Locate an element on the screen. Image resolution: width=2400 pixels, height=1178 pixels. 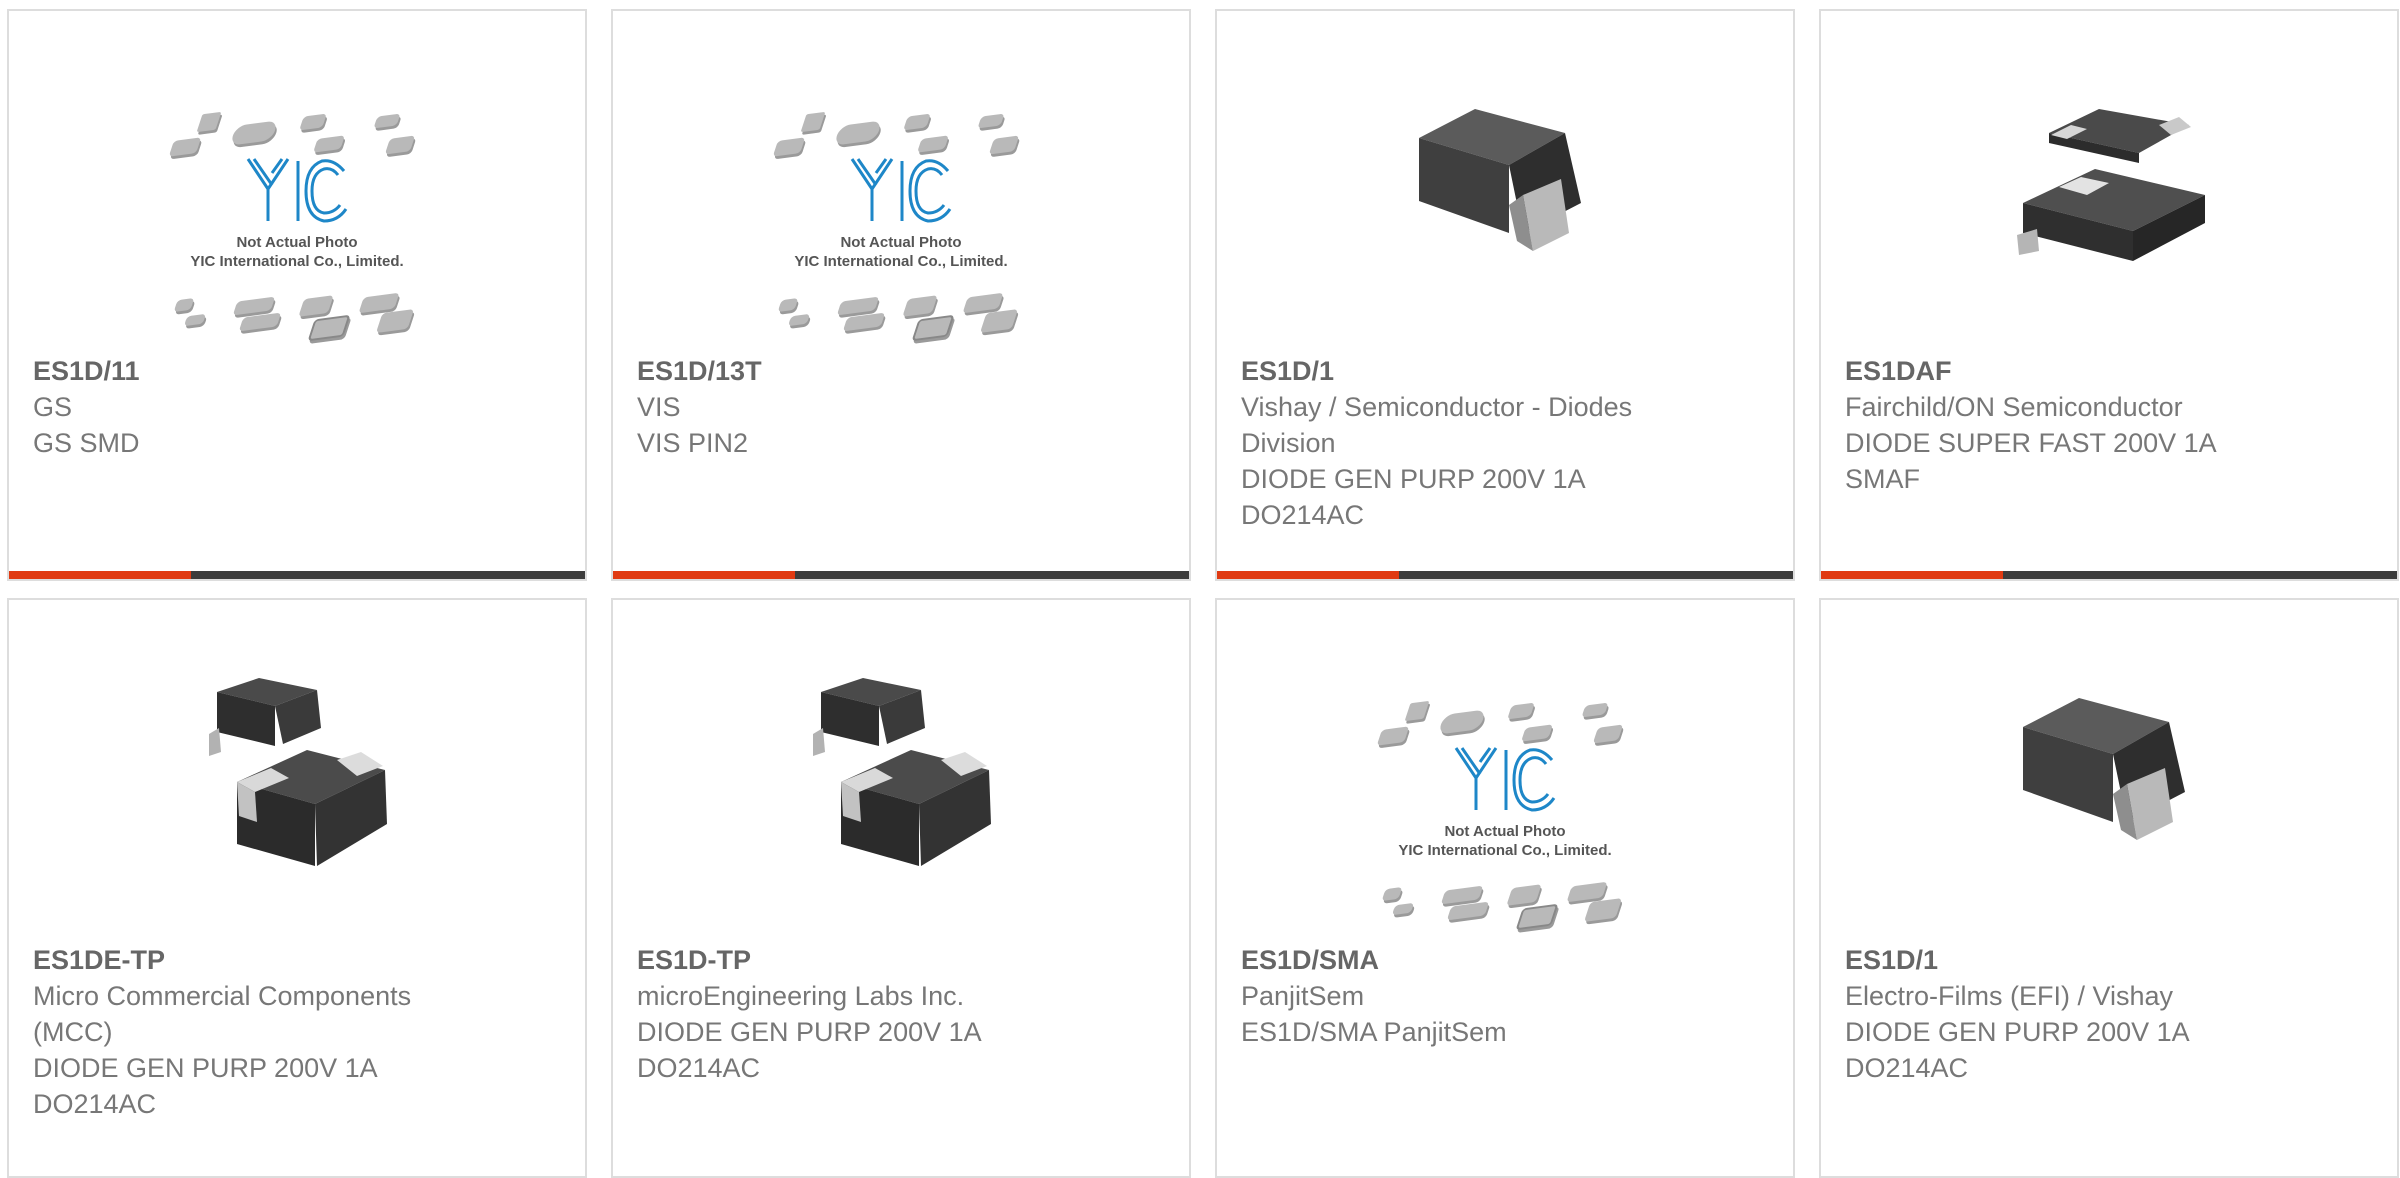
part-number-link: ES1D/SMA is located at coordinates (1477, 960).